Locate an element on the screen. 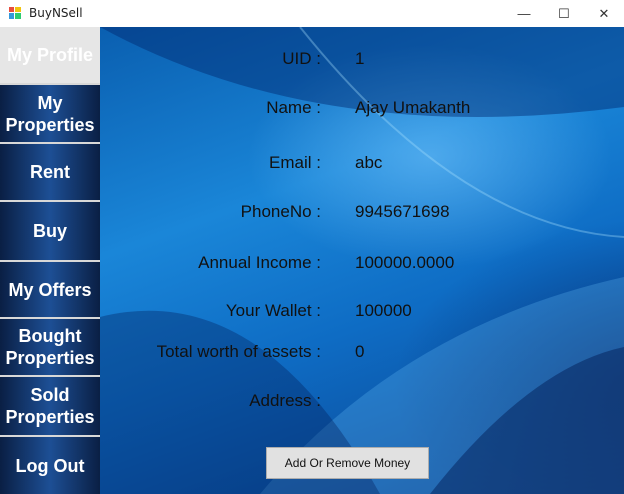  window-title: BuyNSell is located at coordinates (56, 13).